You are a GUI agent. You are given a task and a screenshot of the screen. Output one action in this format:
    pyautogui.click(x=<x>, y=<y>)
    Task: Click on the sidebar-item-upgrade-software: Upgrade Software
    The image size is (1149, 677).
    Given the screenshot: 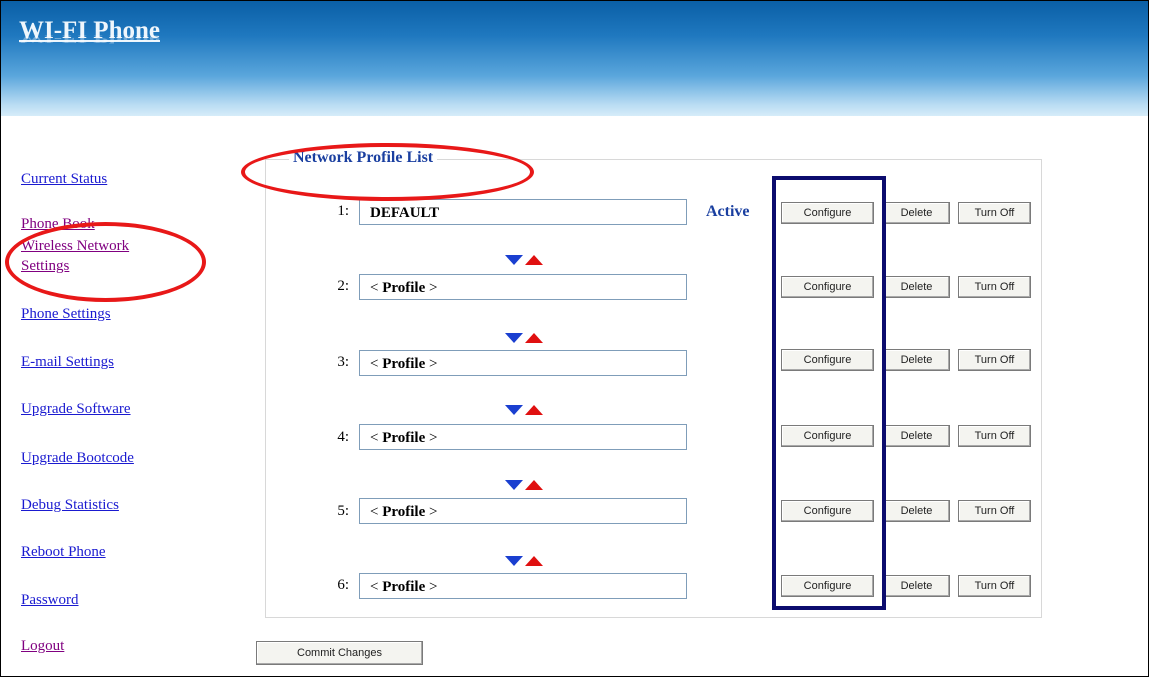 What is the action you would take?
    pyautogui.click(x=76, y=409)
    